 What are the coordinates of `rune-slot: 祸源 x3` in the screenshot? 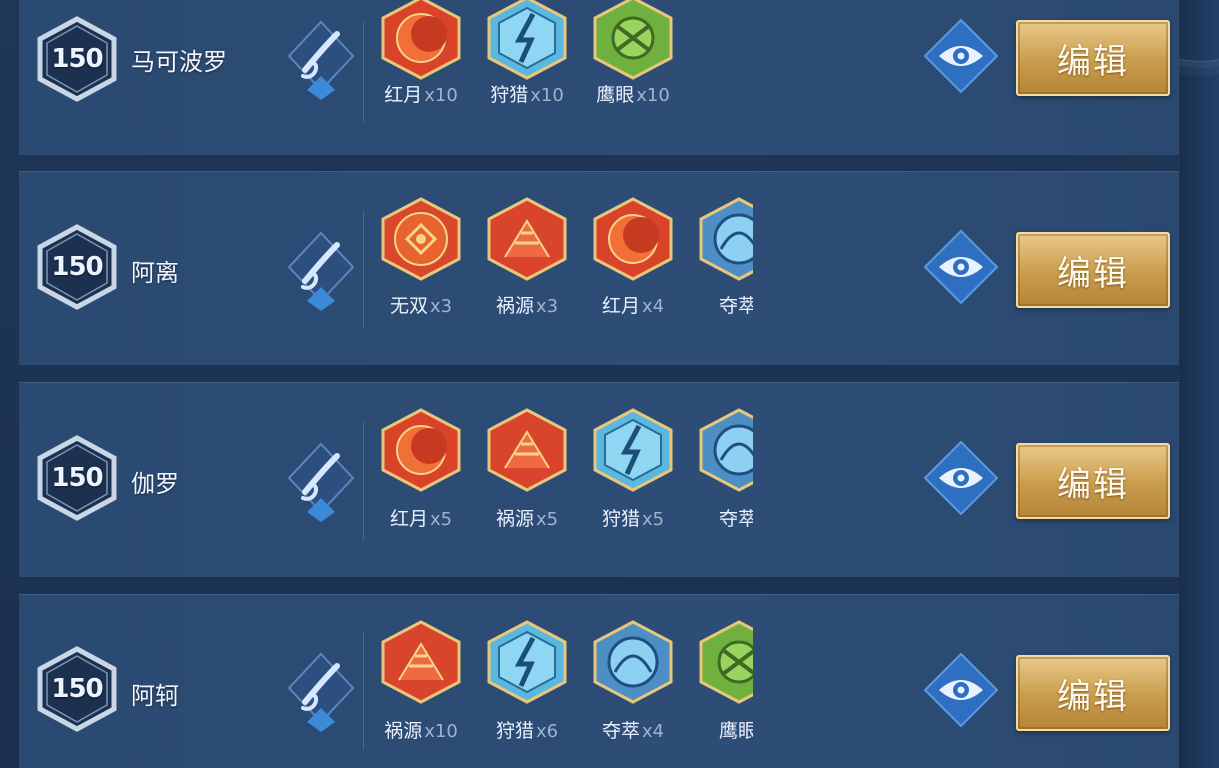 It's located at (527, 257).